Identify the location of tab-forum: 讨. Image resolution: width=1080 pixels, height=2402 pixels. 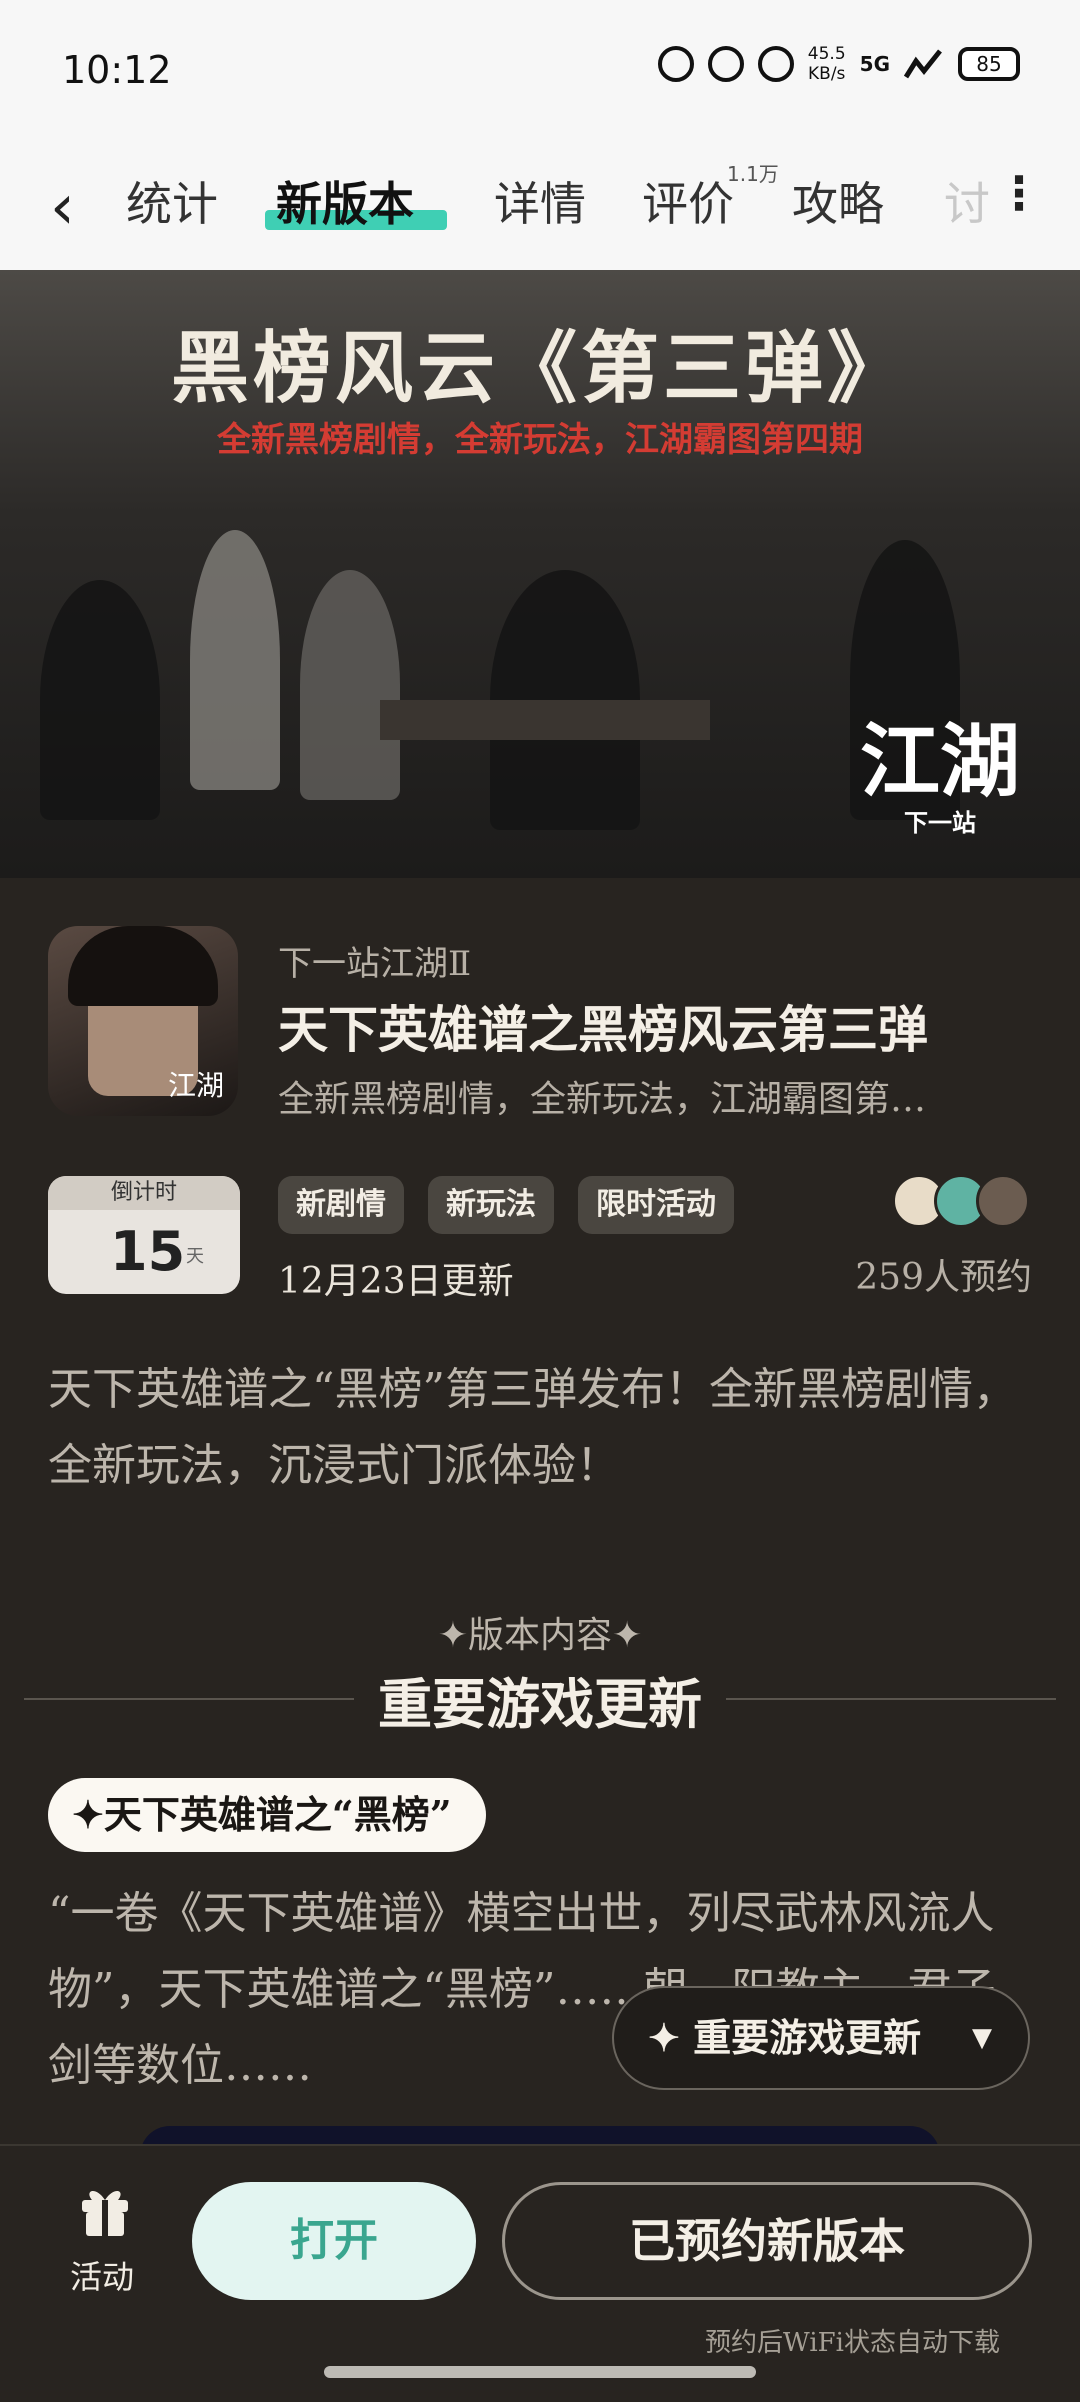
(967, 201).